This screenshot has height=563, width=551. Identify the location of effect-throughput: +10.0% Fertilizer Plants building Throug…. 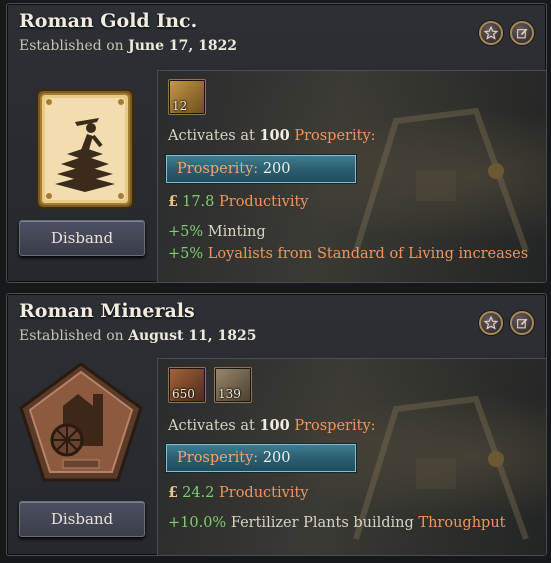
(337, 523).